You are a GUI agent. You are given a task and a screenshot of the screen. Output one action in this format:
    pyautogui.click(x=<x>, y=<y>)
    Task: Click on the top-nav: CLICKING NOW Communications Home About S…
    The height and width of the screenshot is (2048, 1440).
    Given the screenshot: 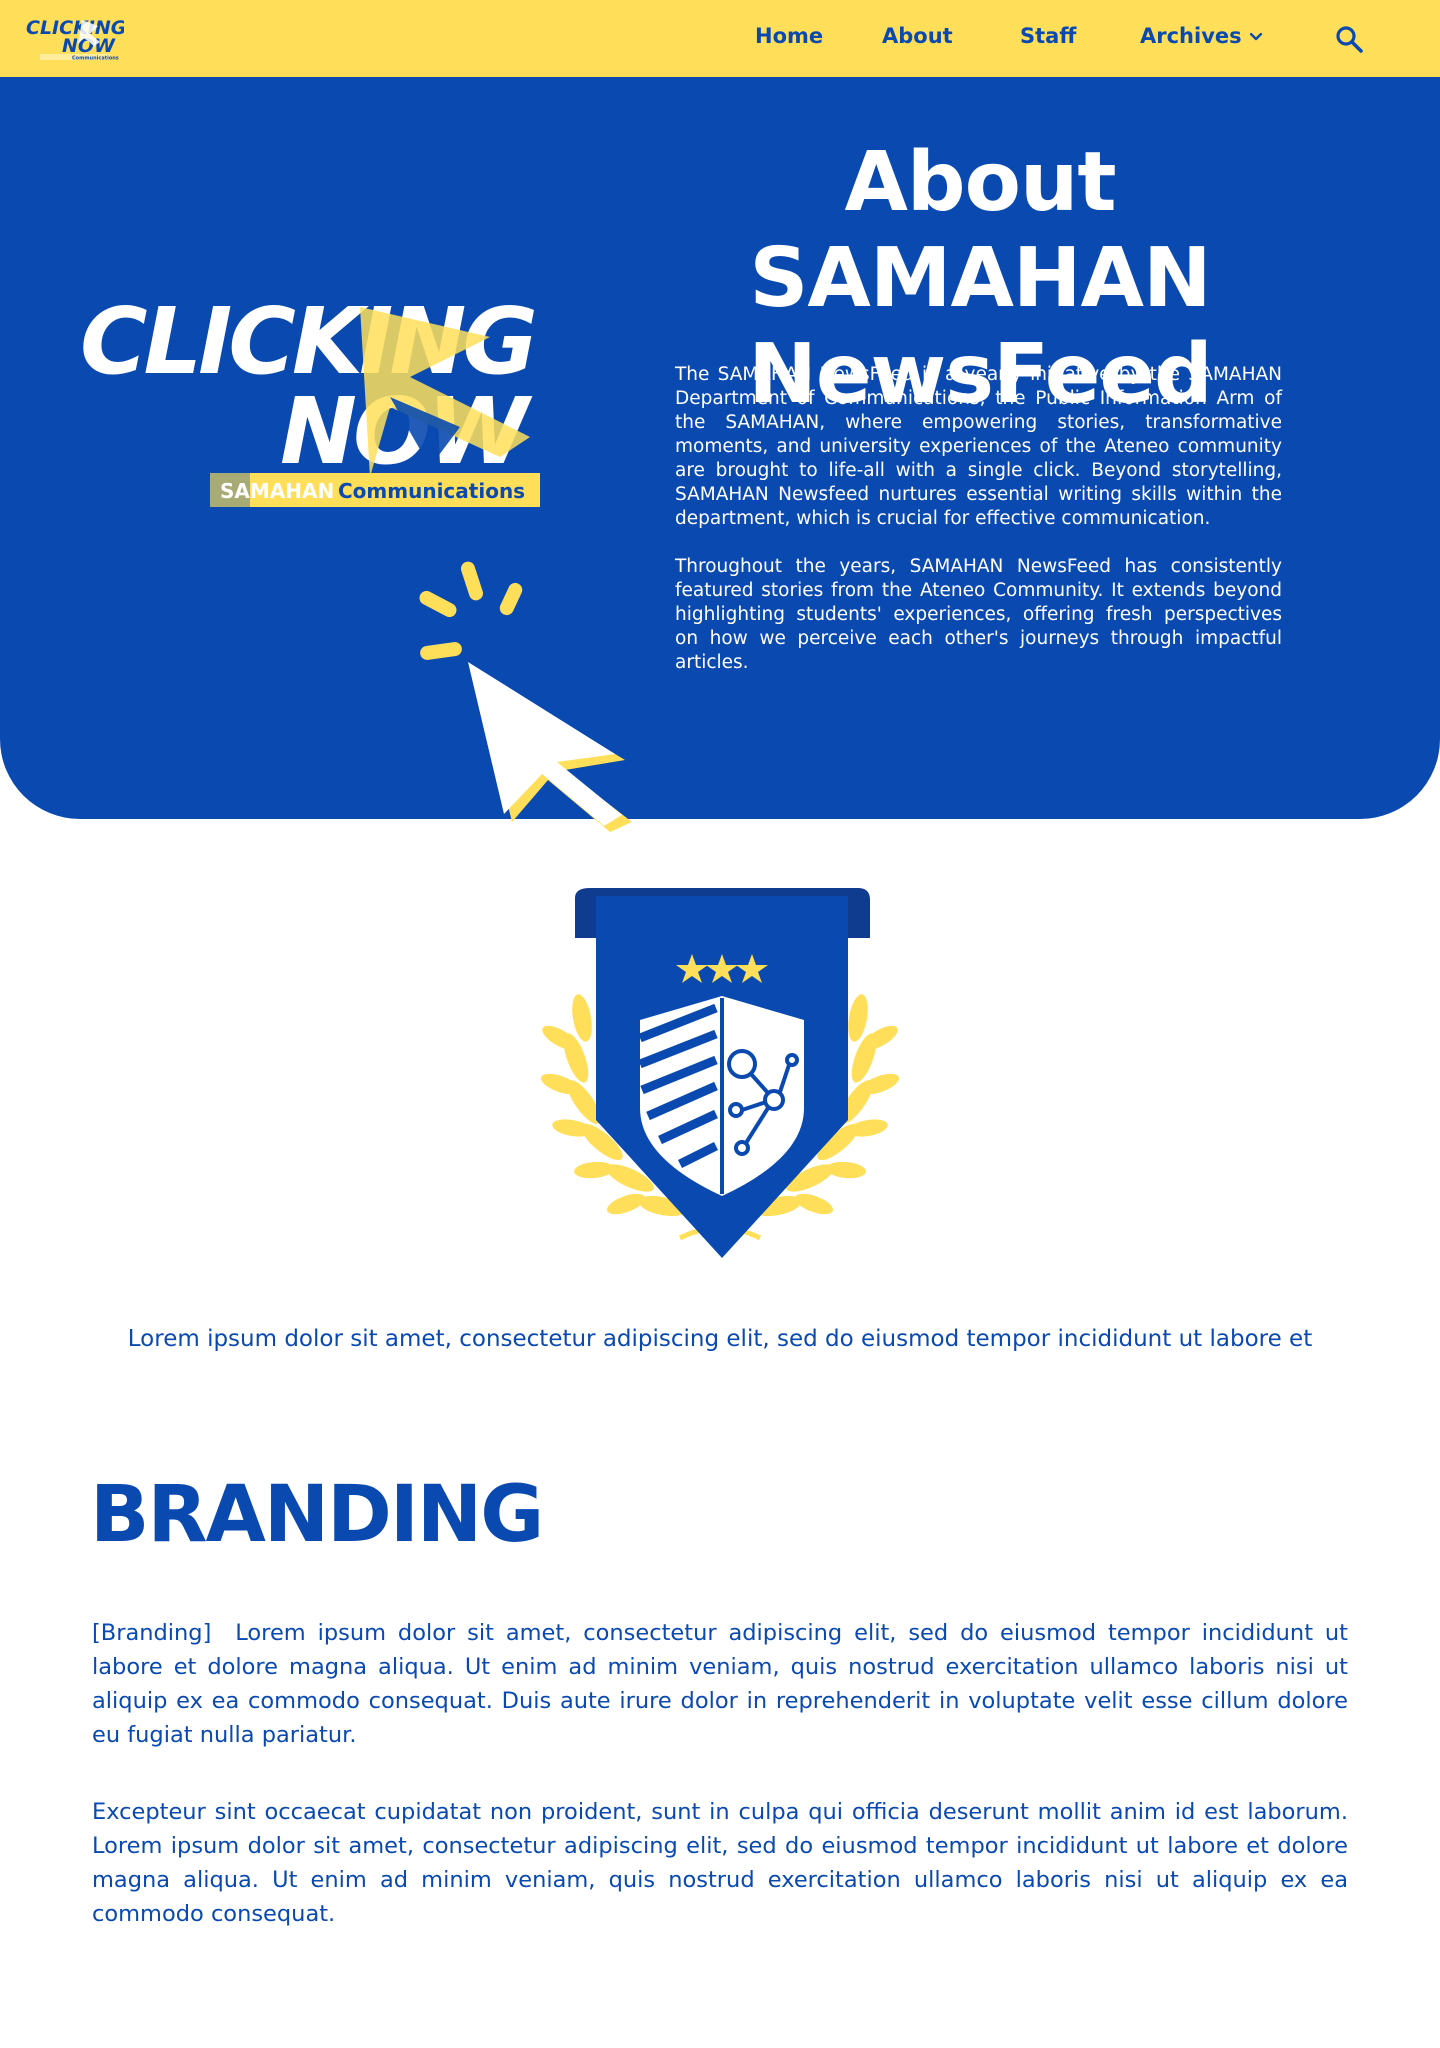 What is the action you would take?
    pyautogui.click(x=720, y=38)
    